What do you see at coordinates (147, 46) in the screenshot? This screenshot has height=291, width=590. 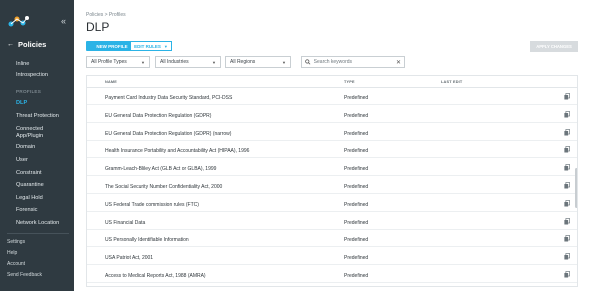 I see `edit-rules-label: EDIT RULES` at bounding box center [147, 46].